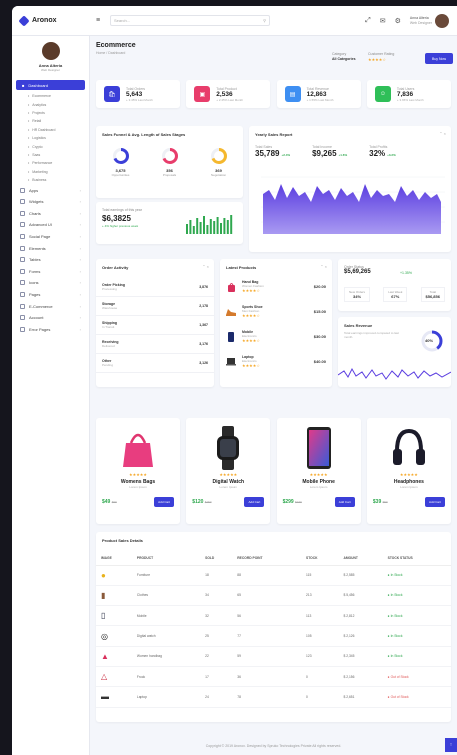 The width and height of the screenshot is (457, 755). Describe the element at coordinates (273, 616) in the screenshot. I see `table-row: ▯ Mobile 32 56 113 $ 2,812 ● In Stock` at that location.